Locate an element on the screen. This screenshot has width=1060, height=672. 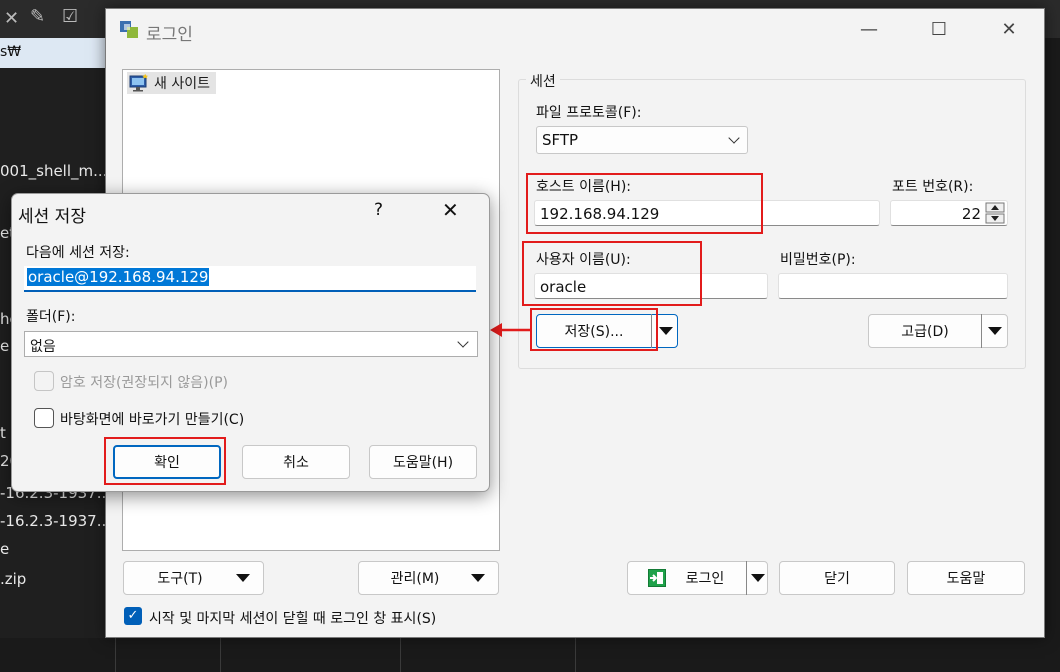
login-button-label: 로그인 is located at coordinates (705, 579).